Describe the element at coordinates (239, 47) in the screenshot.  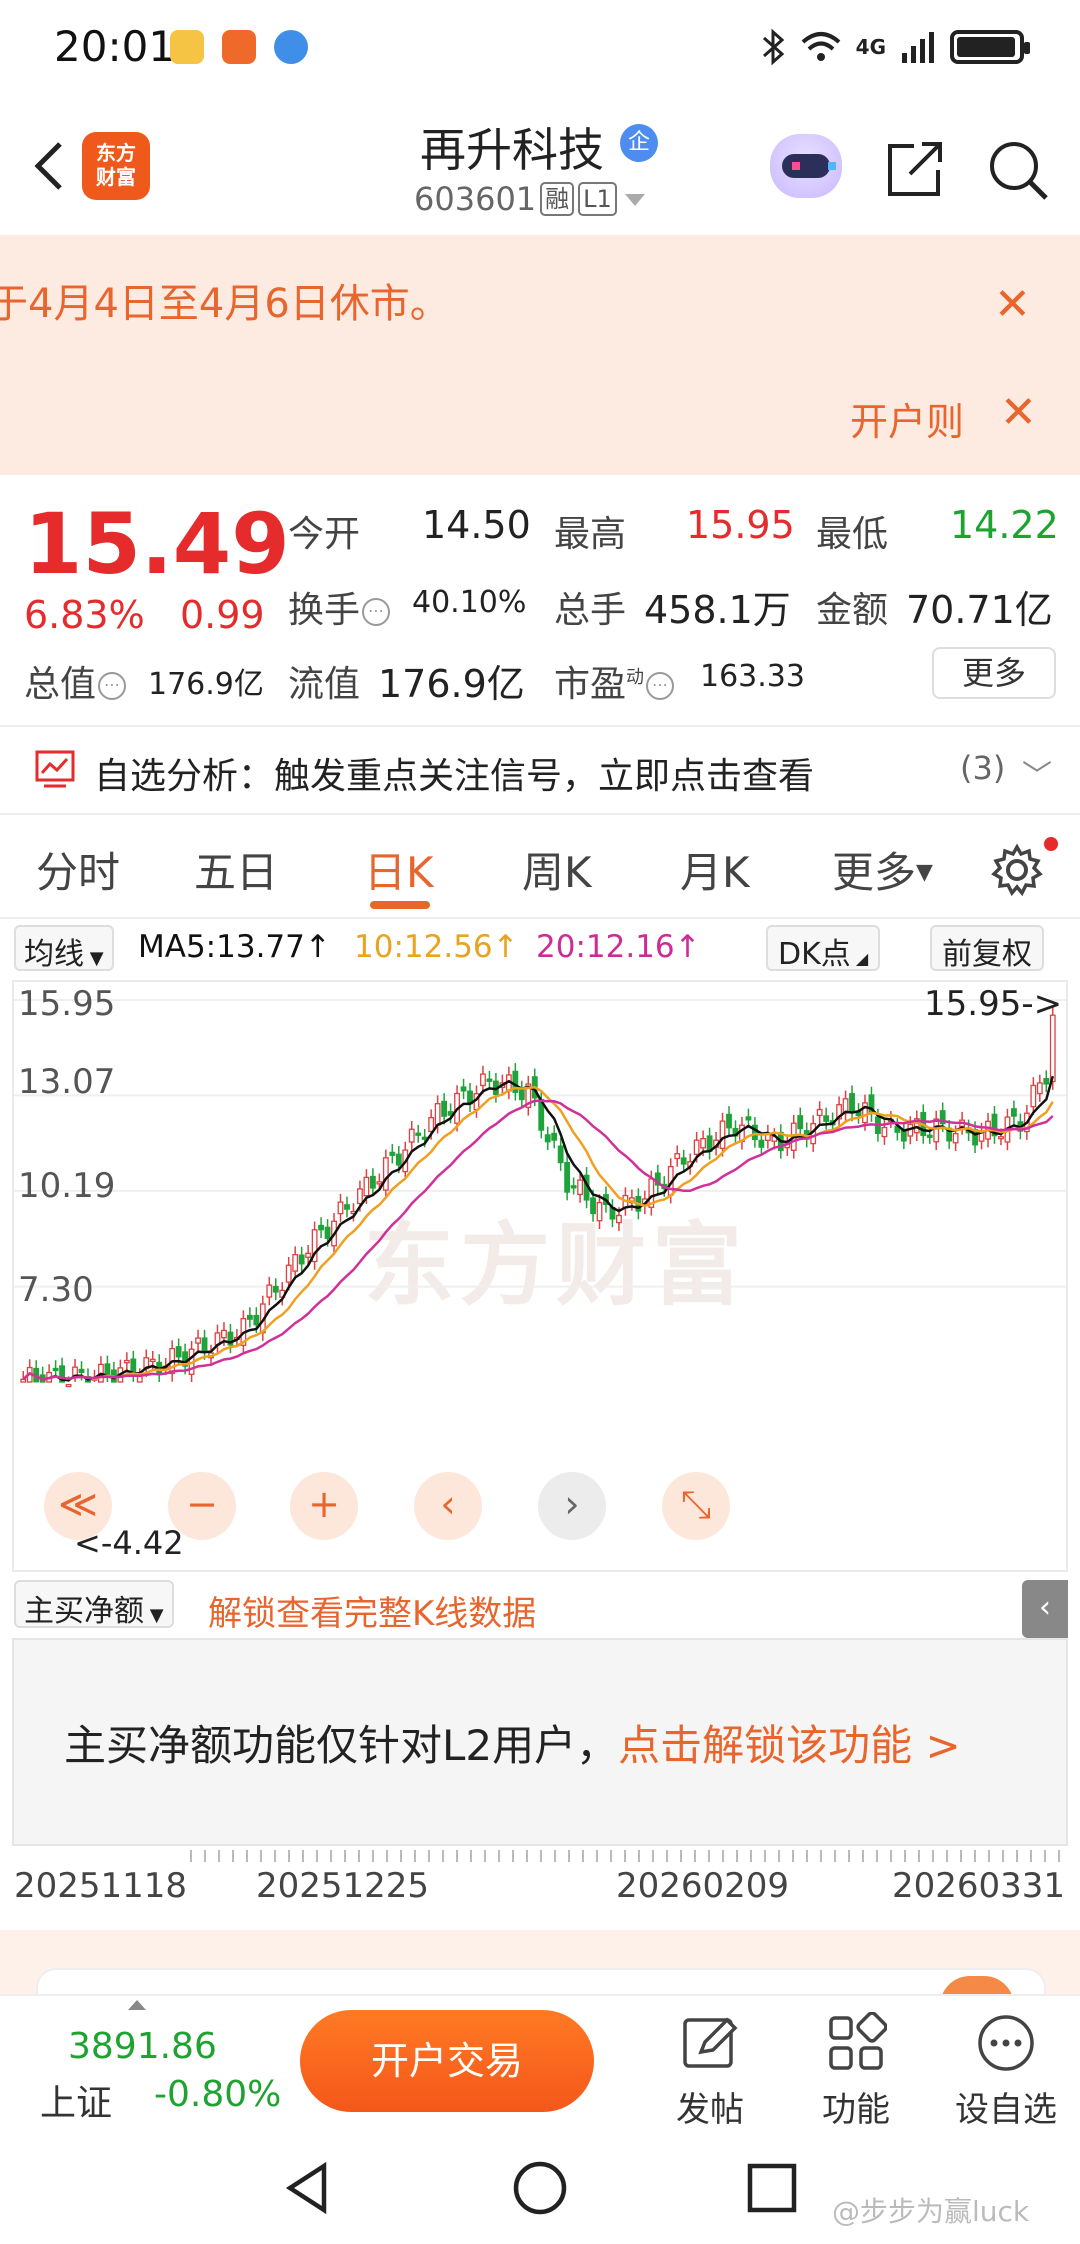
I see `app-notification-icon` at that location.